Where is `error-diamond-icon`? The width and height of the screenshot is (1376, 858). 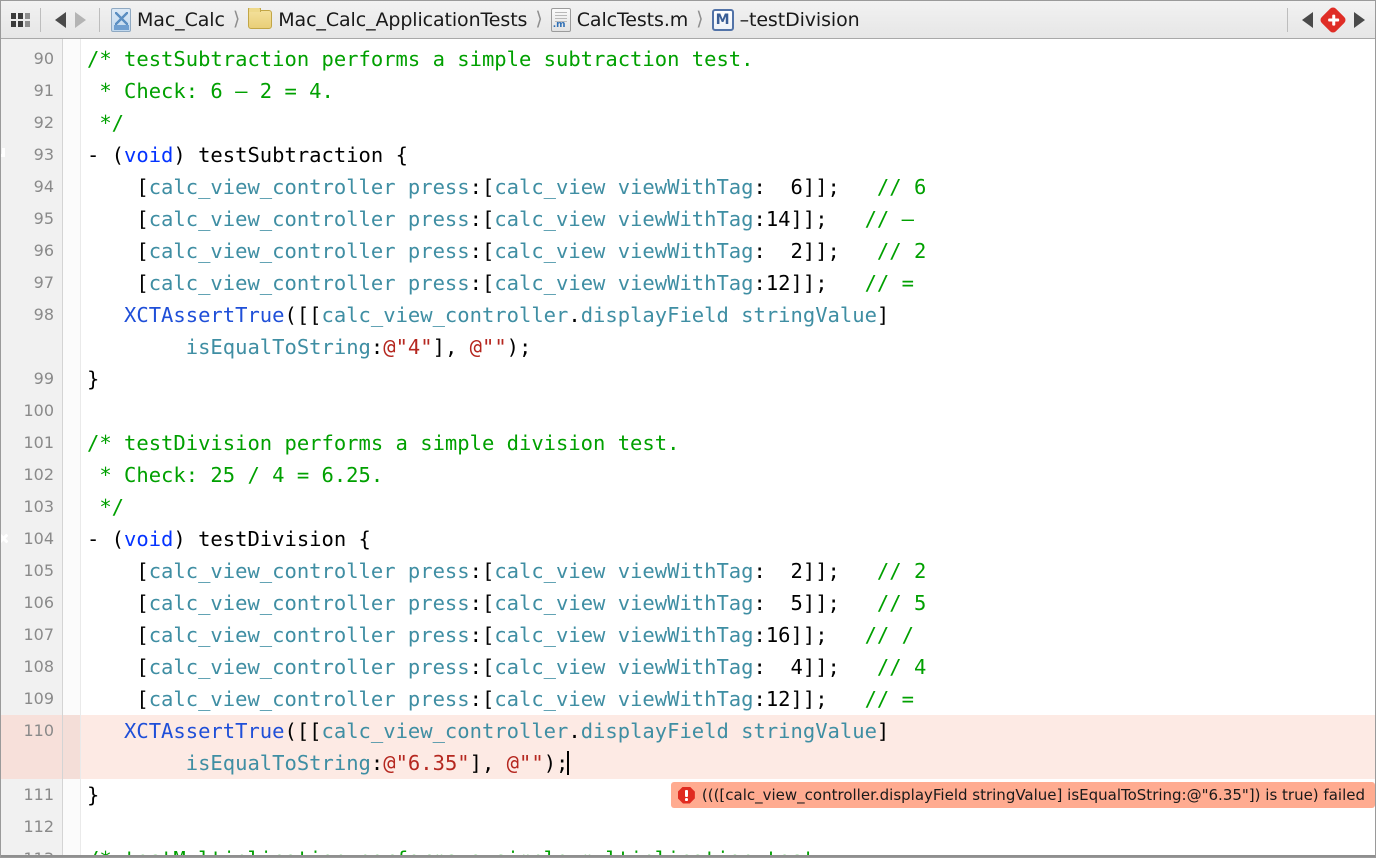 error-diamond-icon is located at coordinates (1333, 19).